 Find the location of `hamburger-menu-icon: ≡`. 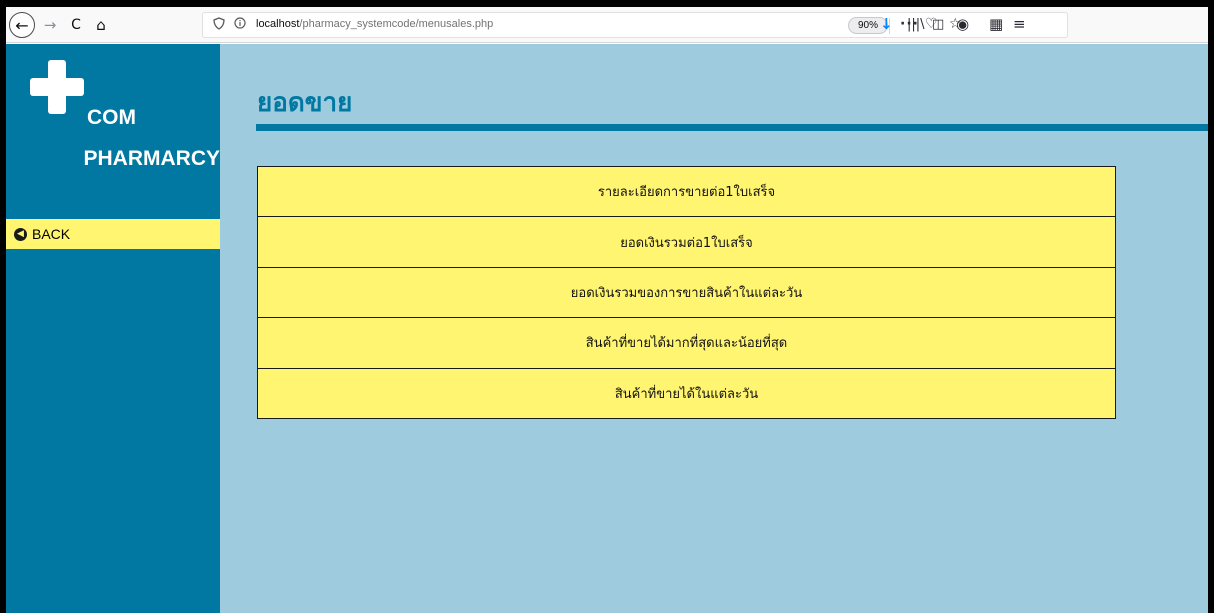

hamburger-menu-icon: ≡ is located at coordinates (1019, 24).